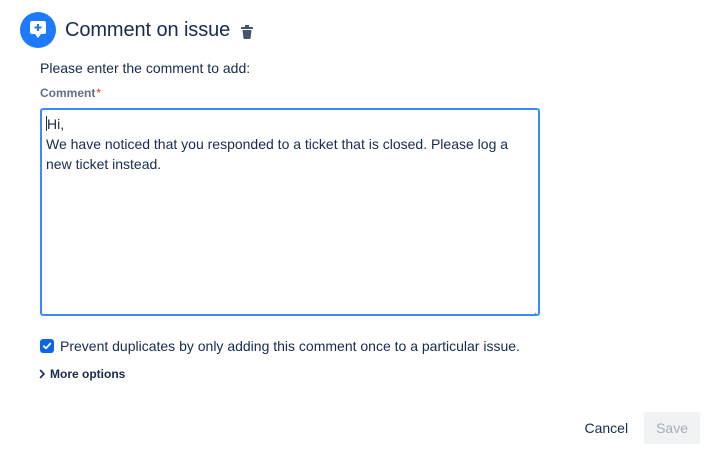 The image size is (710, 454). What do you see at coordinates (42, 374) in the screenshot?
I see `chevron-right-icon` at bounding box center [42, 374].